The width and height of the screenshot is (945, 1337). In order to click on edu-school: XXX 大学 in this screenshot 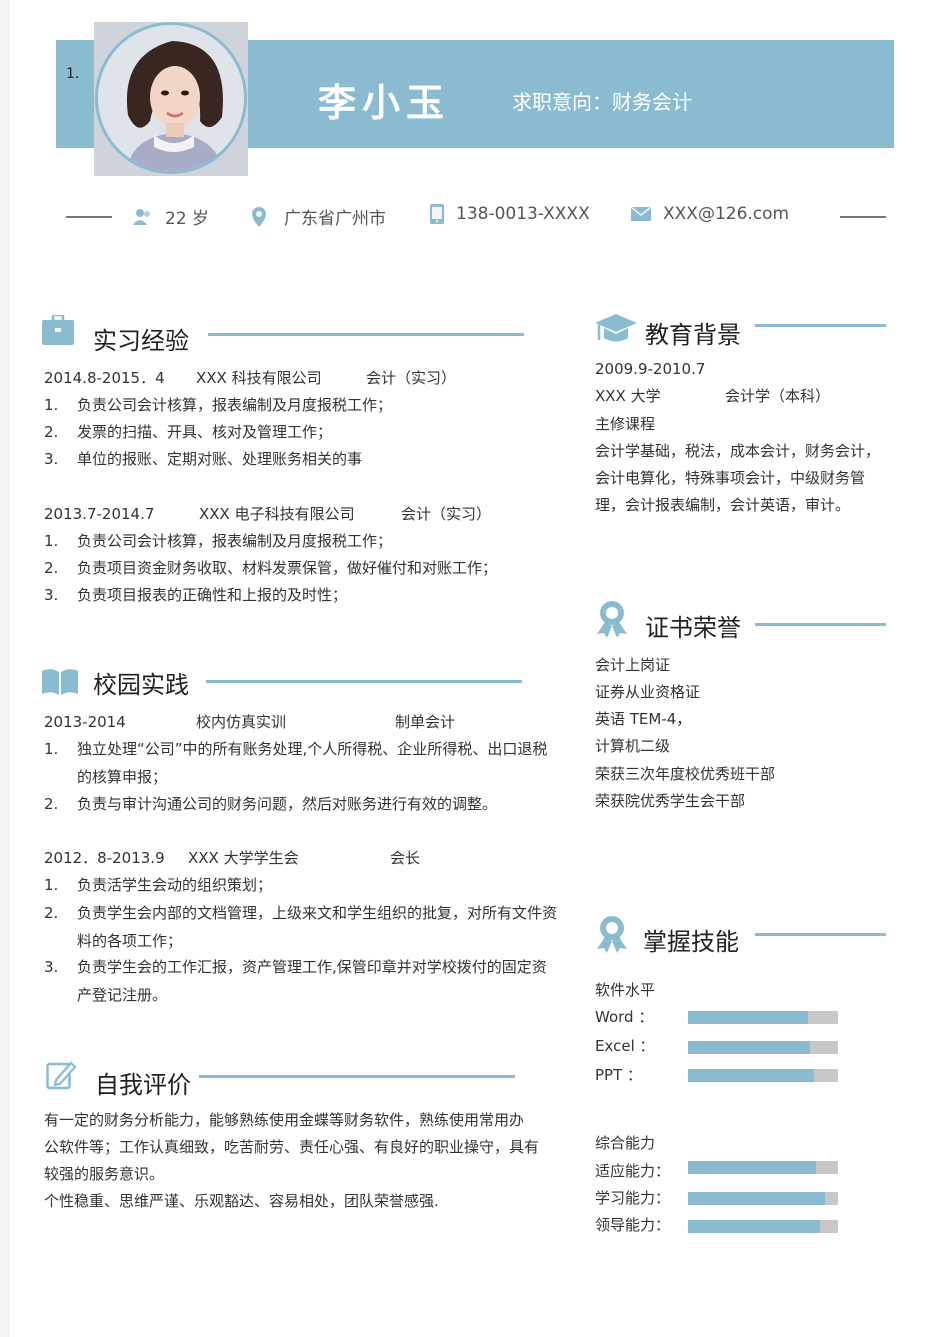, I will do `click(628, 396)`.